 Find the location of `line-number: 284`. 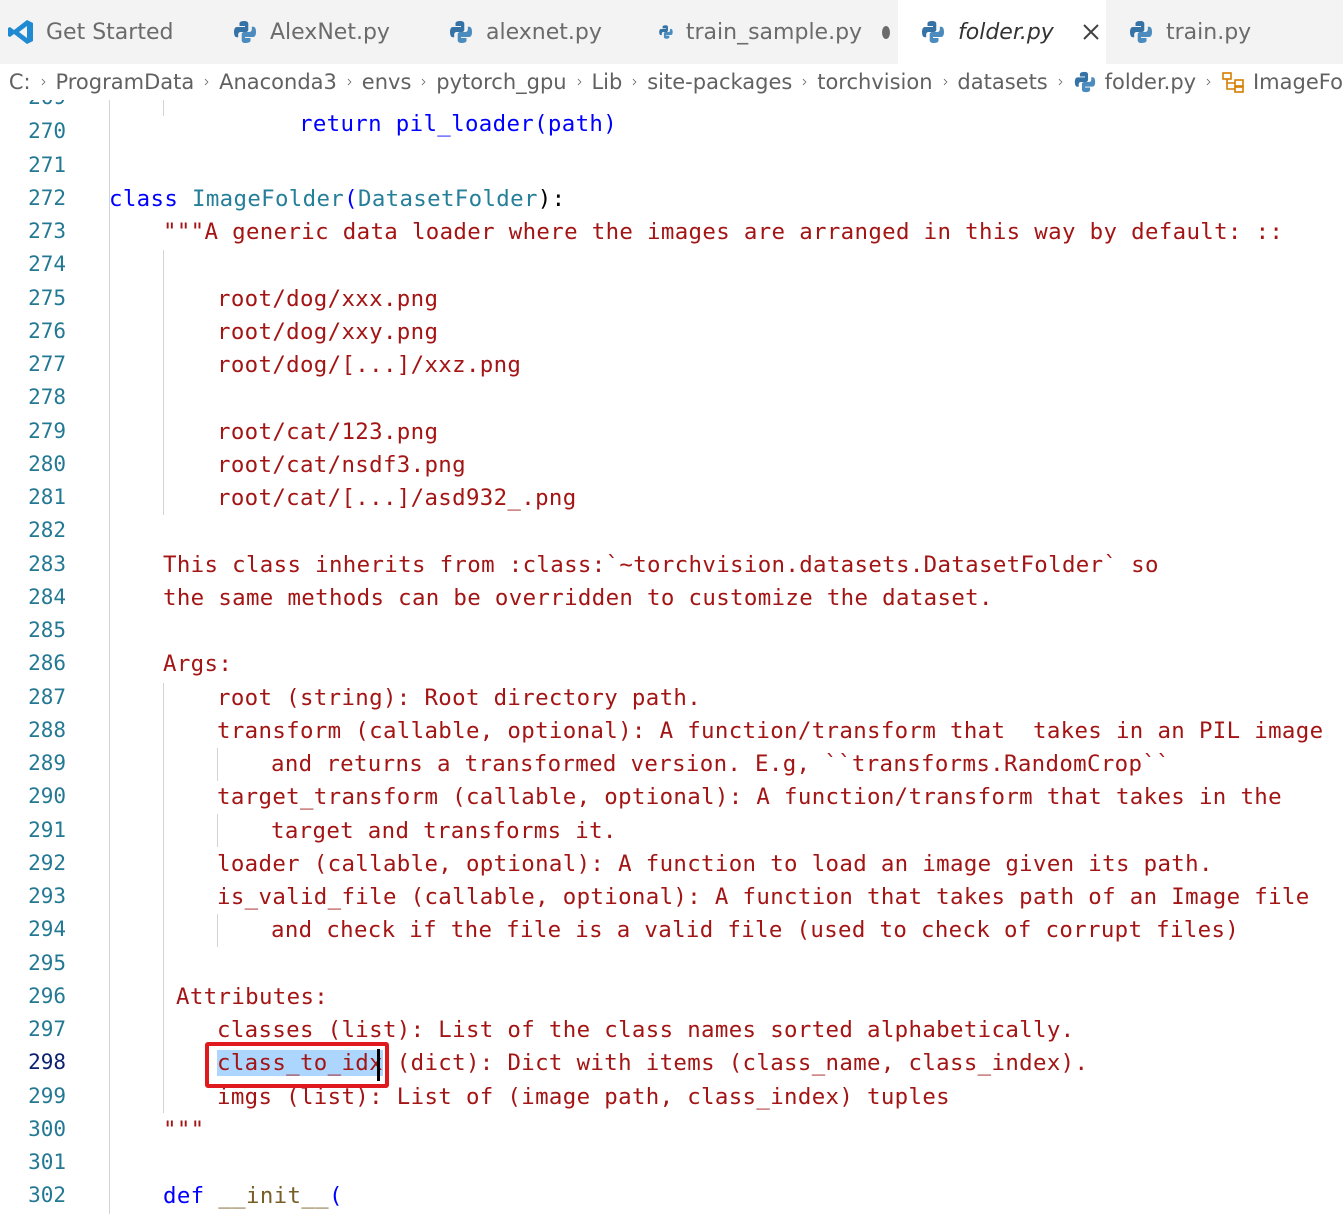

line-number: 284 is located at coordinates (47, 597).